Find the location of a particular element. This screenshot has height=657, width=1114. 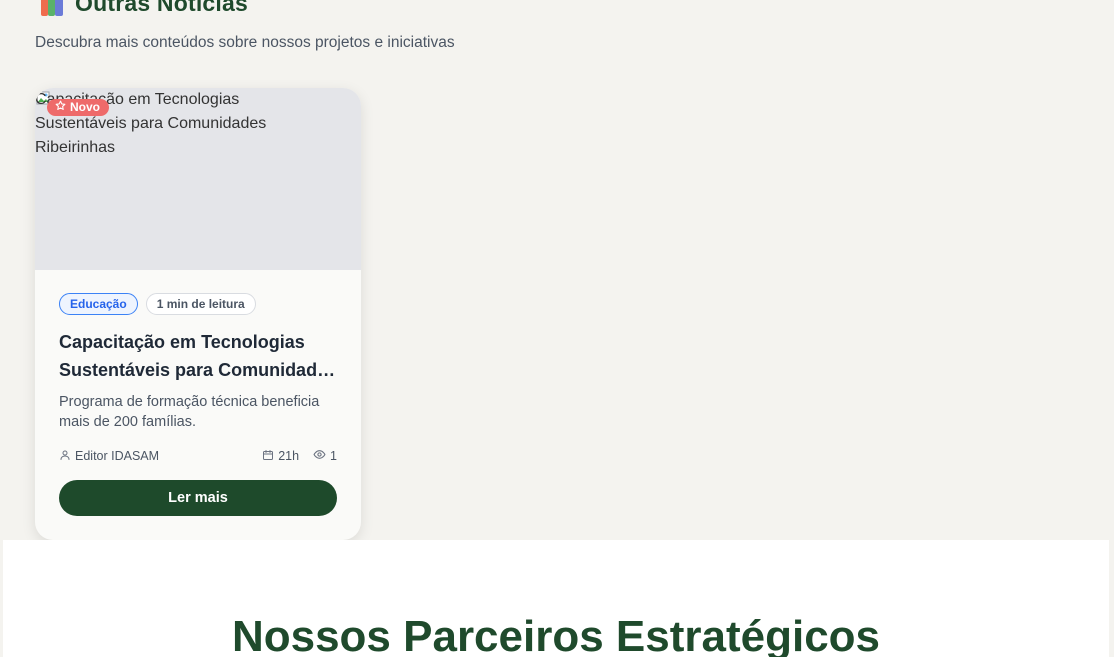

new-badge-label: Novo is located at coordinates (85, 107).